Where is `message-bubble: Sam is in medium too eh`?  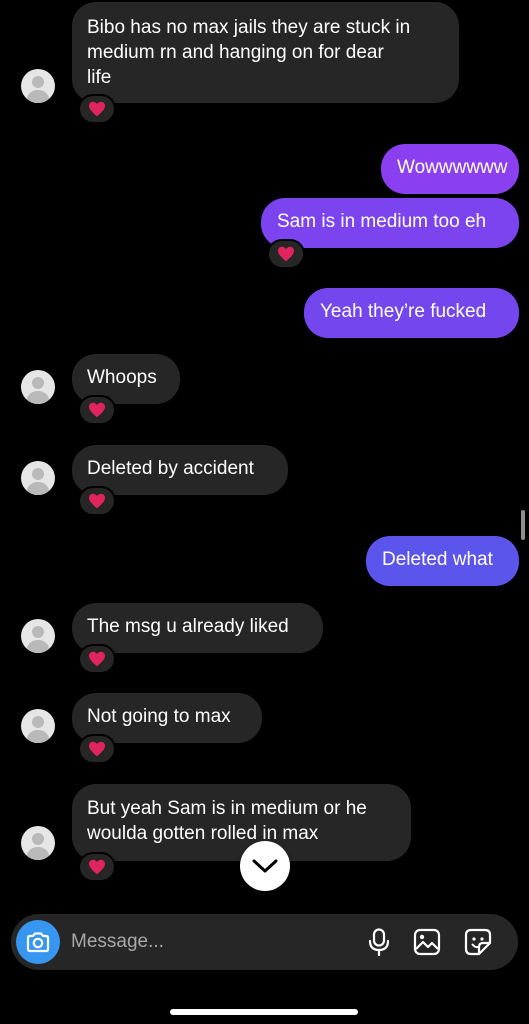
message-bubble: Sam is in medium too eh is located at coordinates (390, 223).